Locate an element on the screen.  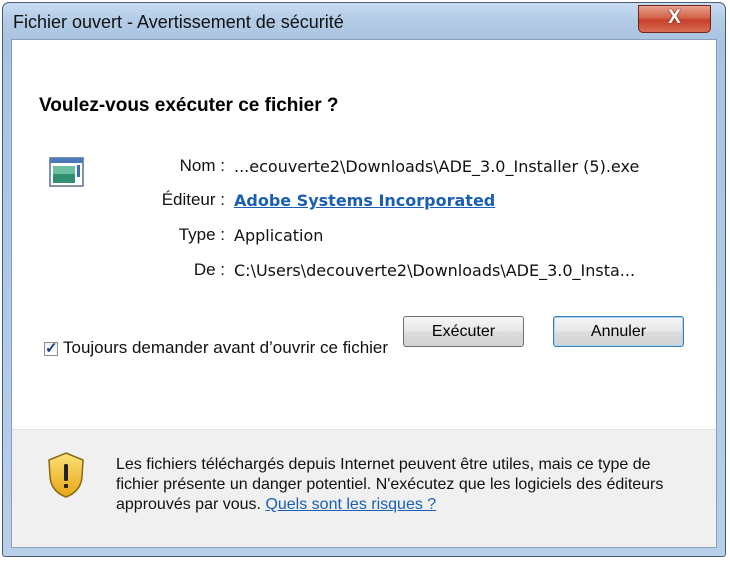
close-icon: X is located at coordinates (674, 17).